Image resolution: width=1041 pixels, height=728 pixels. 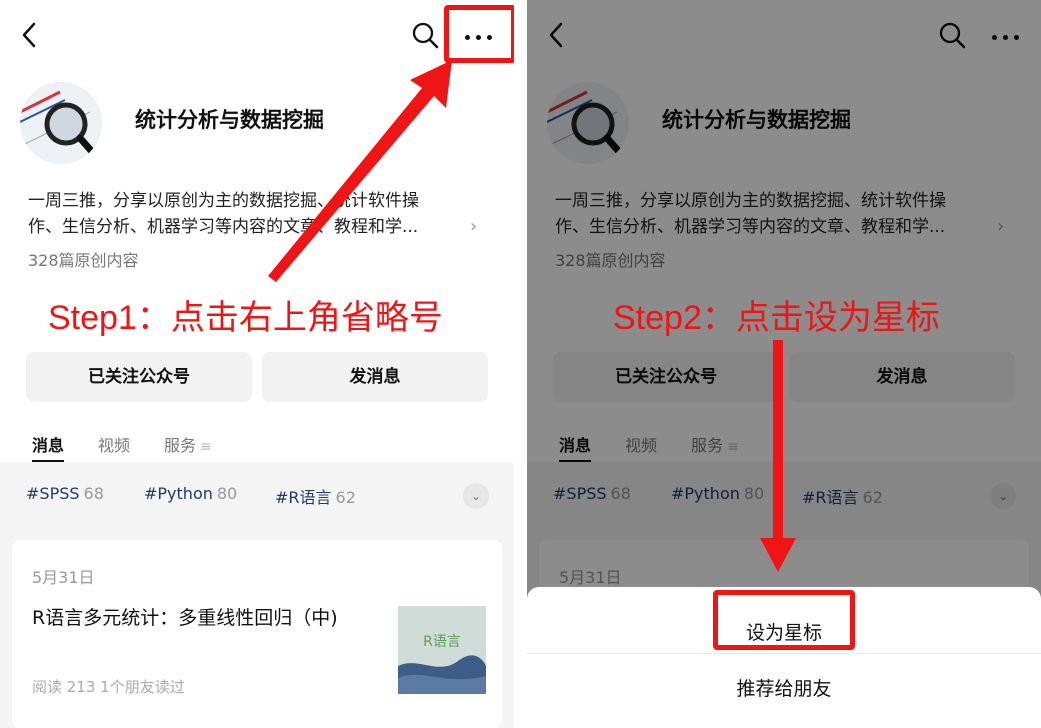 What do you see at coordinates (778, 456) in the screenshot?
I see `step2-arrow-icon` at bounding box center [778, 456].